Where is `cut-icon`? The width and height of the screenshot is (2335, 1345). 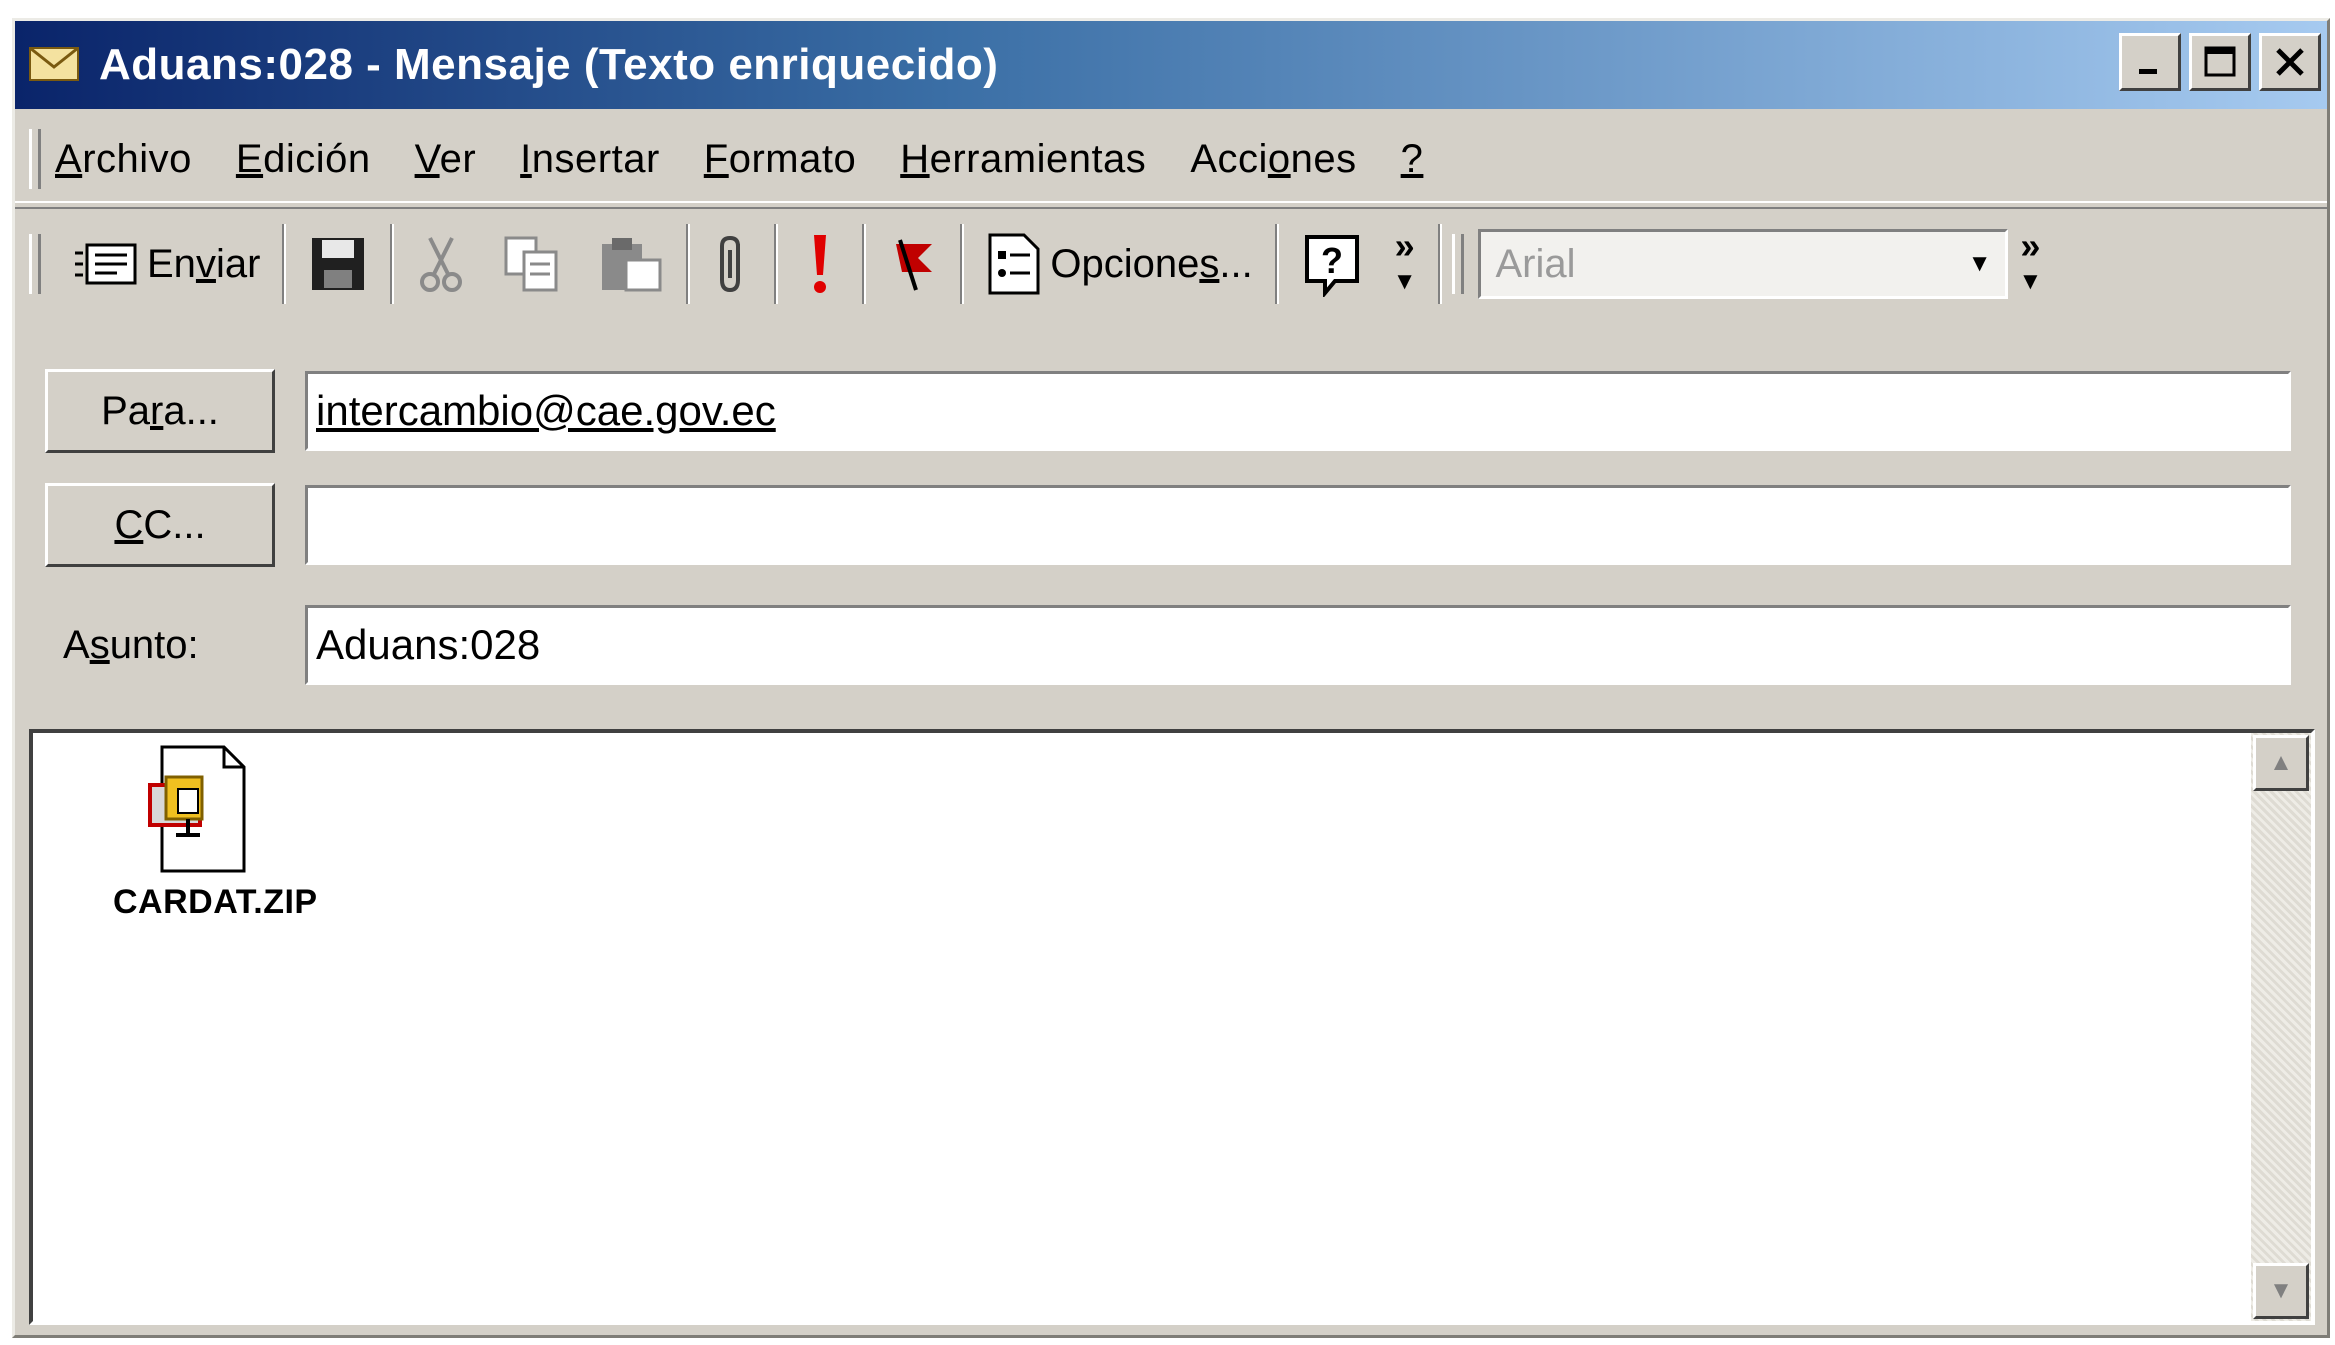 cut-icon is located at coordinates (441, 264).